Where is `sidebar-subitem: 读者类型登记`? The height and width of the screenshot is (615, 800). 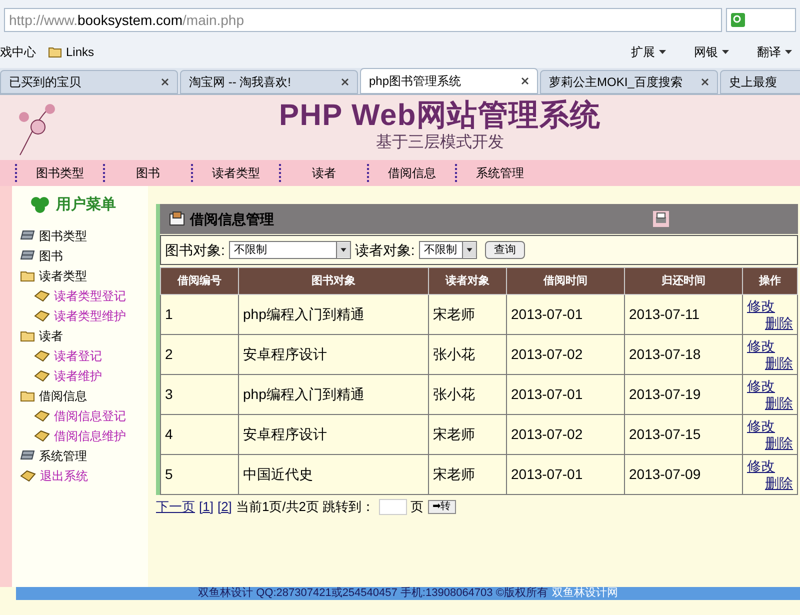
sidebar-subitem: 读者类型登记 is located at coordinates (90, 295).